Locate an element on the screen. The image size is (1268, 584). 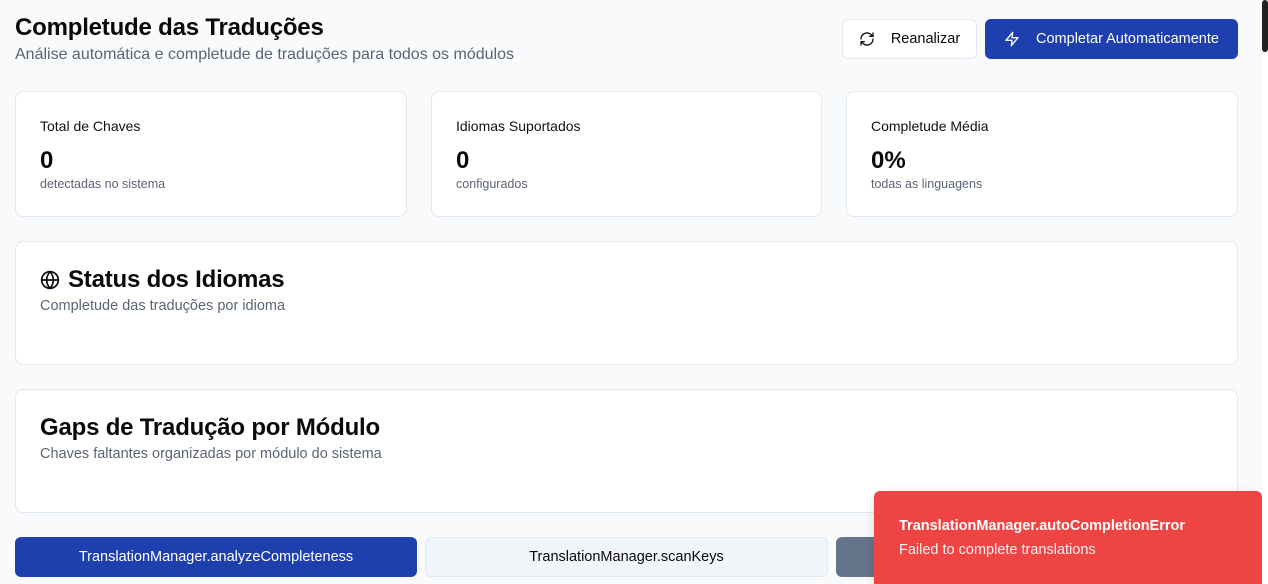
reanalyze-button: Reanalizar is located at coordinates (909, 39).